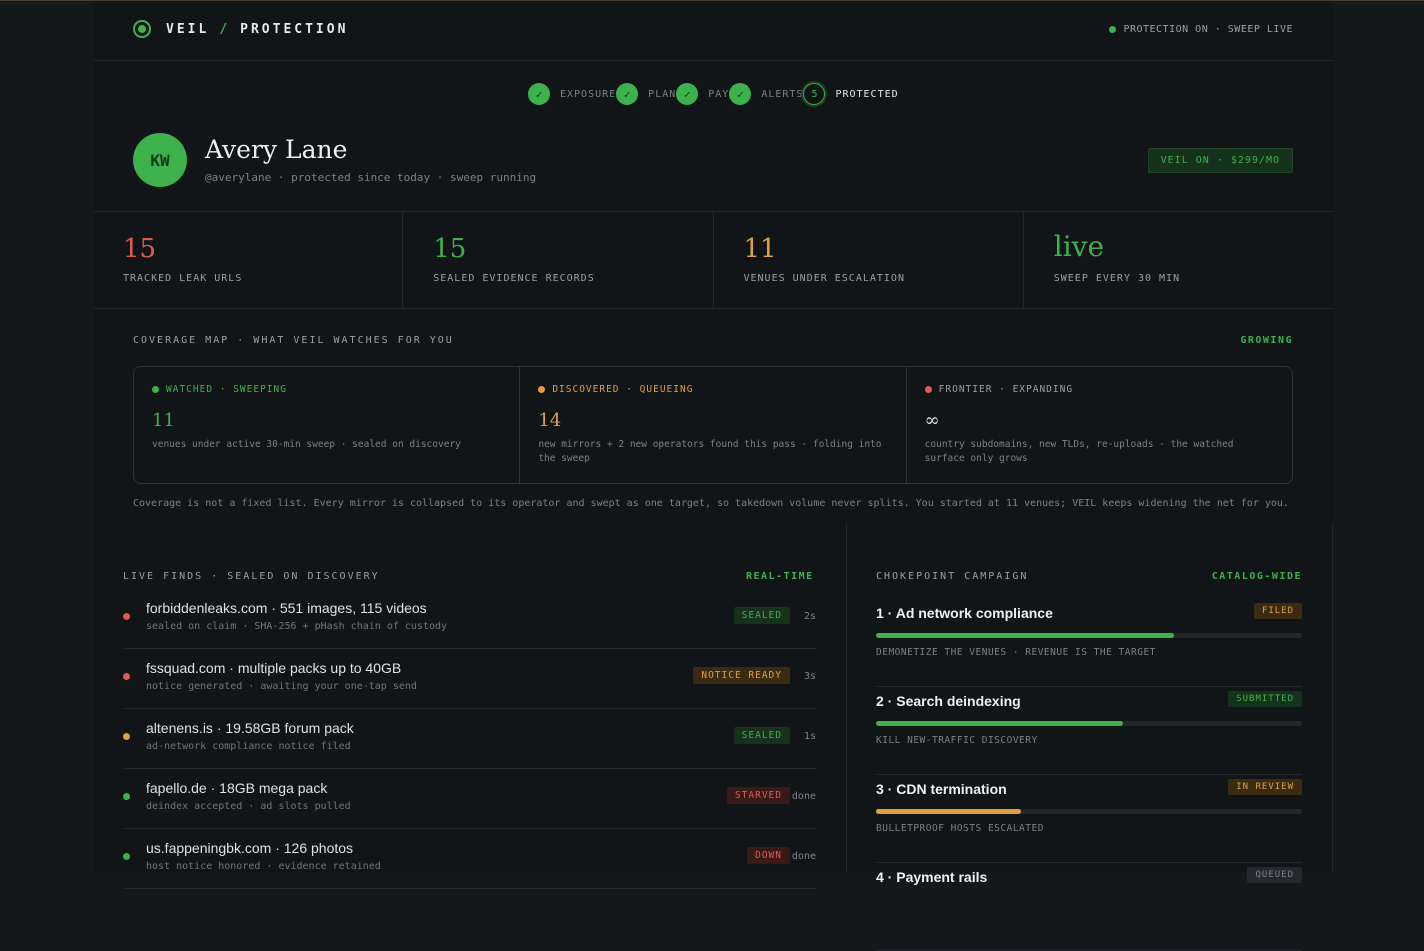 The width and height of the screenshot is (1424, 951). What do you see at coordinates (237, 788) in the screenshot?
I see `find-title: fapello.de · 18GB mega pack` at bounding box center [237, 788].